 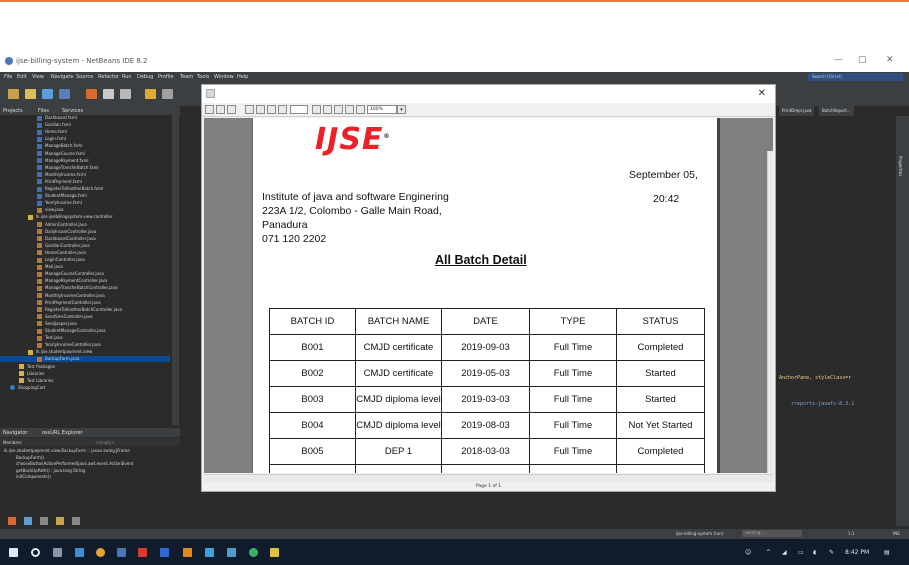 What do you see at coordinates (44, 521) in the screenshot?
I see `terminal-icon` at bounding box center [44, 521].